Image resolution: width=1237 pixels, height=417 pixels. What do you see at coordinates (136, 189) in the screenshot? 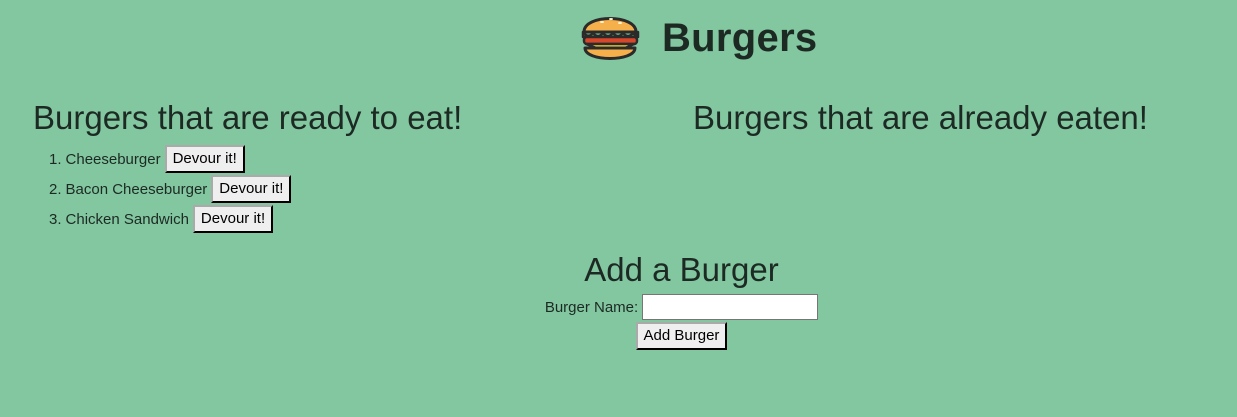
I see `burger-name: Bacon Cheeseburger` at bounding box center [136, 189].